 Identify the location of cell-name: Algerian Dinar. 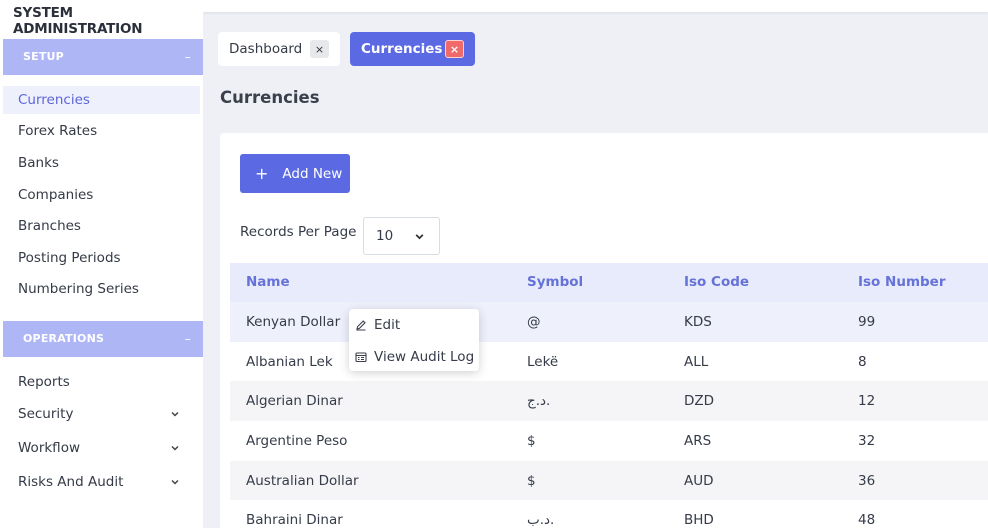
(294, 401).